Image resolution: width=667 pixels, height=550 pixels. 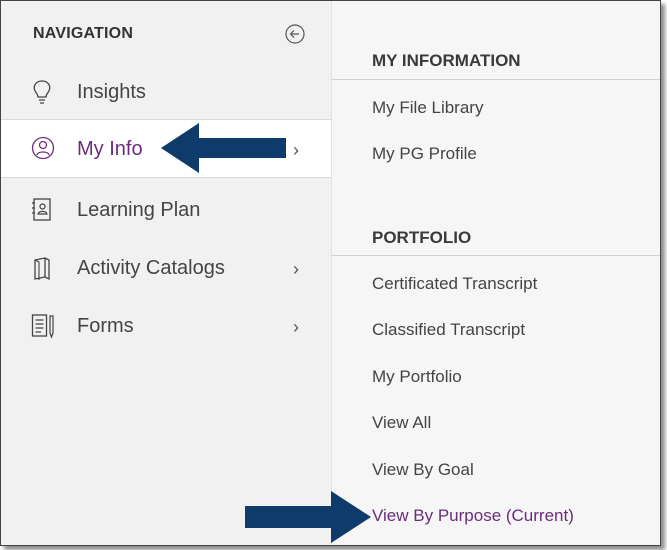 What do you see at coordinates (424, 154) in the screenshot?
I see `link-my-pg-profile: My PG Profile` at bounding box center [424, 154].